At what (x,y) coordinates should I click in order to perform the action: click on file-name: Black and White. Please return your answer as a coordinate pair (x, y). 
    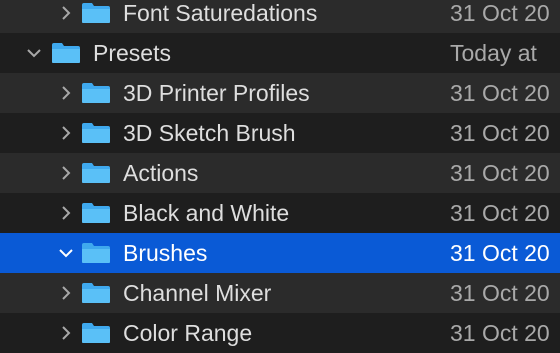
    Looking at the image, I should click on (206, 213).